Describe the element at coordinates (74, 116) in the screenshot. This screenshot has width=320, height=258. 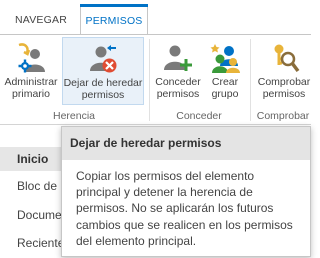
I see `group-label-herencia: Herencia` at that location.